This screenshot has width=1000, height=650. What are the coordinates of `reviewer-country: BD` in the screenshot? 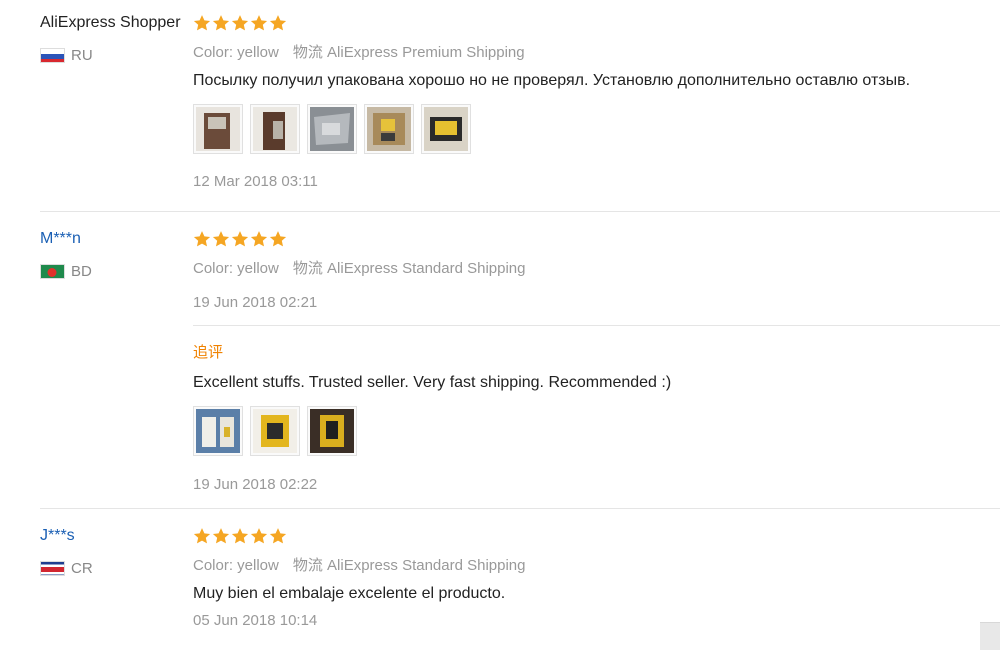 It's located at (66, 271).